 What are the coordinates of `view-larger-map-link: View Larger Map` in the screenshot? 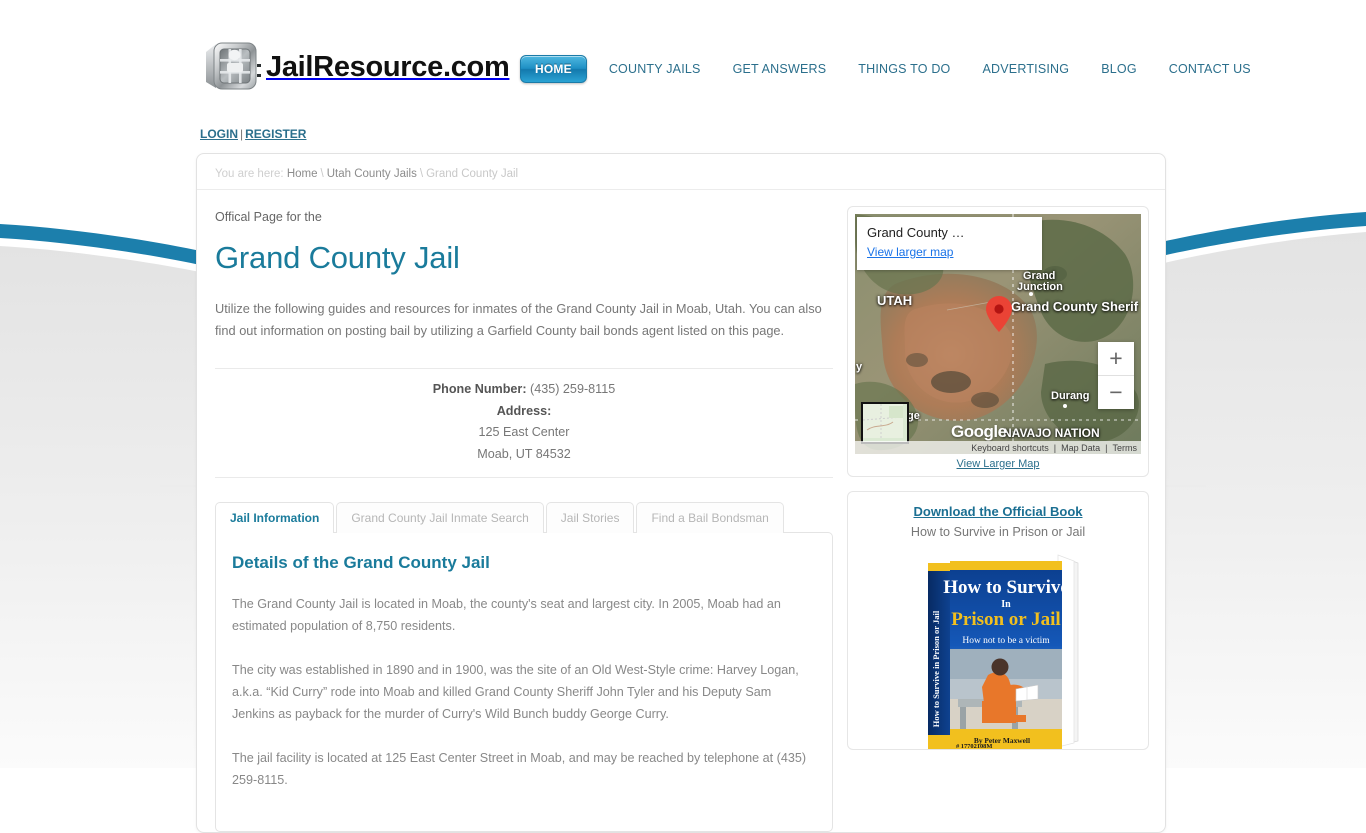 It's located at (998, 464).